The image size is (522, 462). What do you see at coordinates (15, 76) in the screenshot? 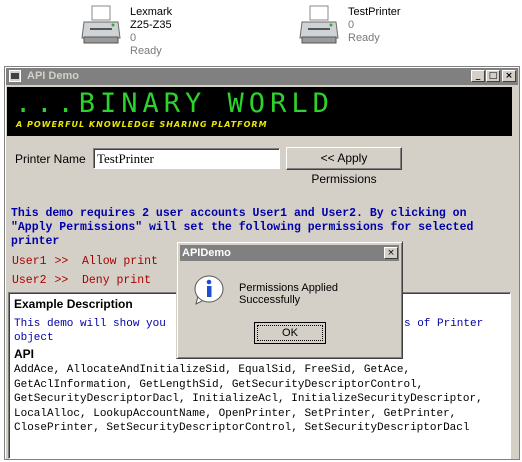
I see `window-icon` at bounding box center [15, 76].